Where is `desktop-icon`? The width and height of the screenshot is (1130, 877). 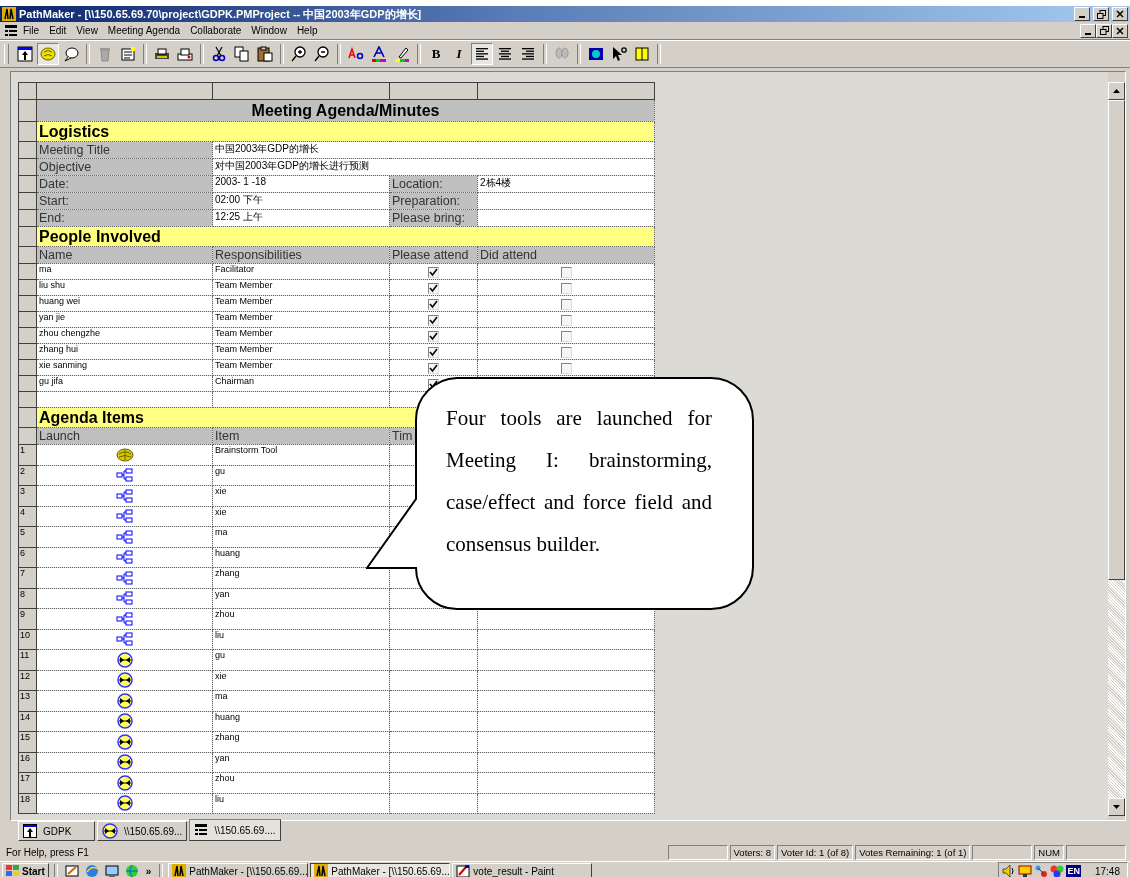 desktop-icon is located at coordinates (71, 870).